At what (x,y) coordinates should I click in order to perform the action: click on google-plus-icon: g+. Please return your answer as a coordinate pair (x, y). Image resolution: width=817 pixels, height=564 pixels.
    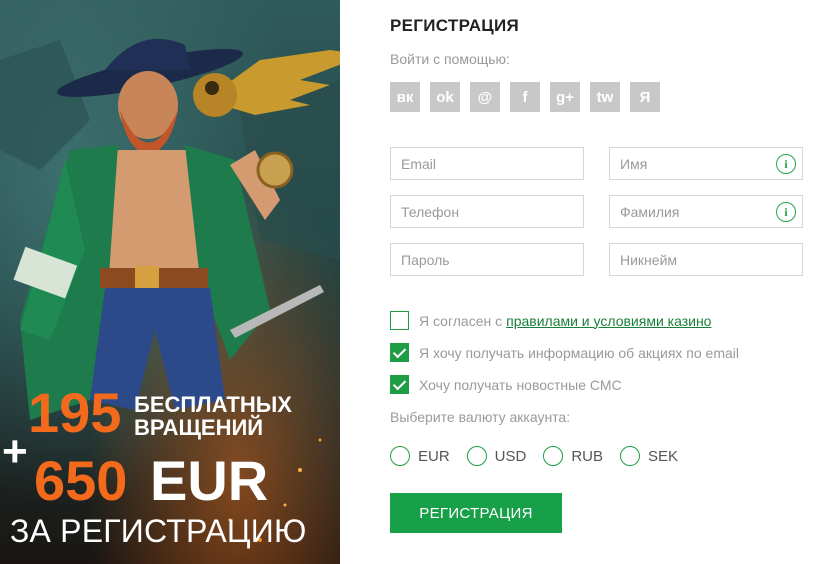
    Looking at the image, I should click on (565, 97).